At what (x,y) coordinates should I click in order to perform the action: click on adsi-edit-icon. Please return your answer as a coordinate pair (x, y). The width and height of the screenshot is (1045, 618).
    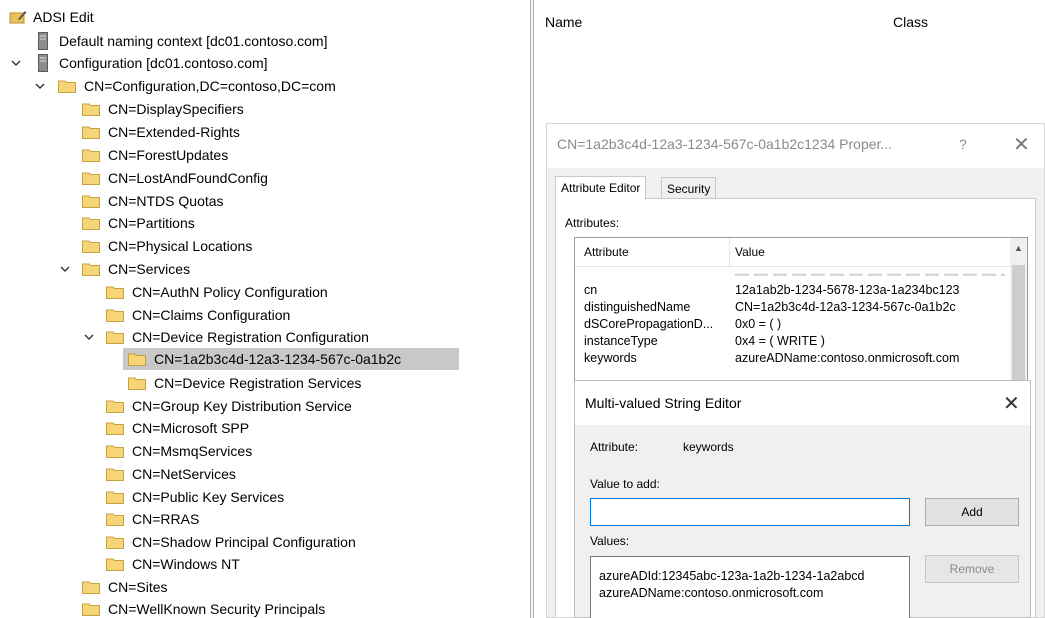
    Looking at the image, I should click on (18, 17).